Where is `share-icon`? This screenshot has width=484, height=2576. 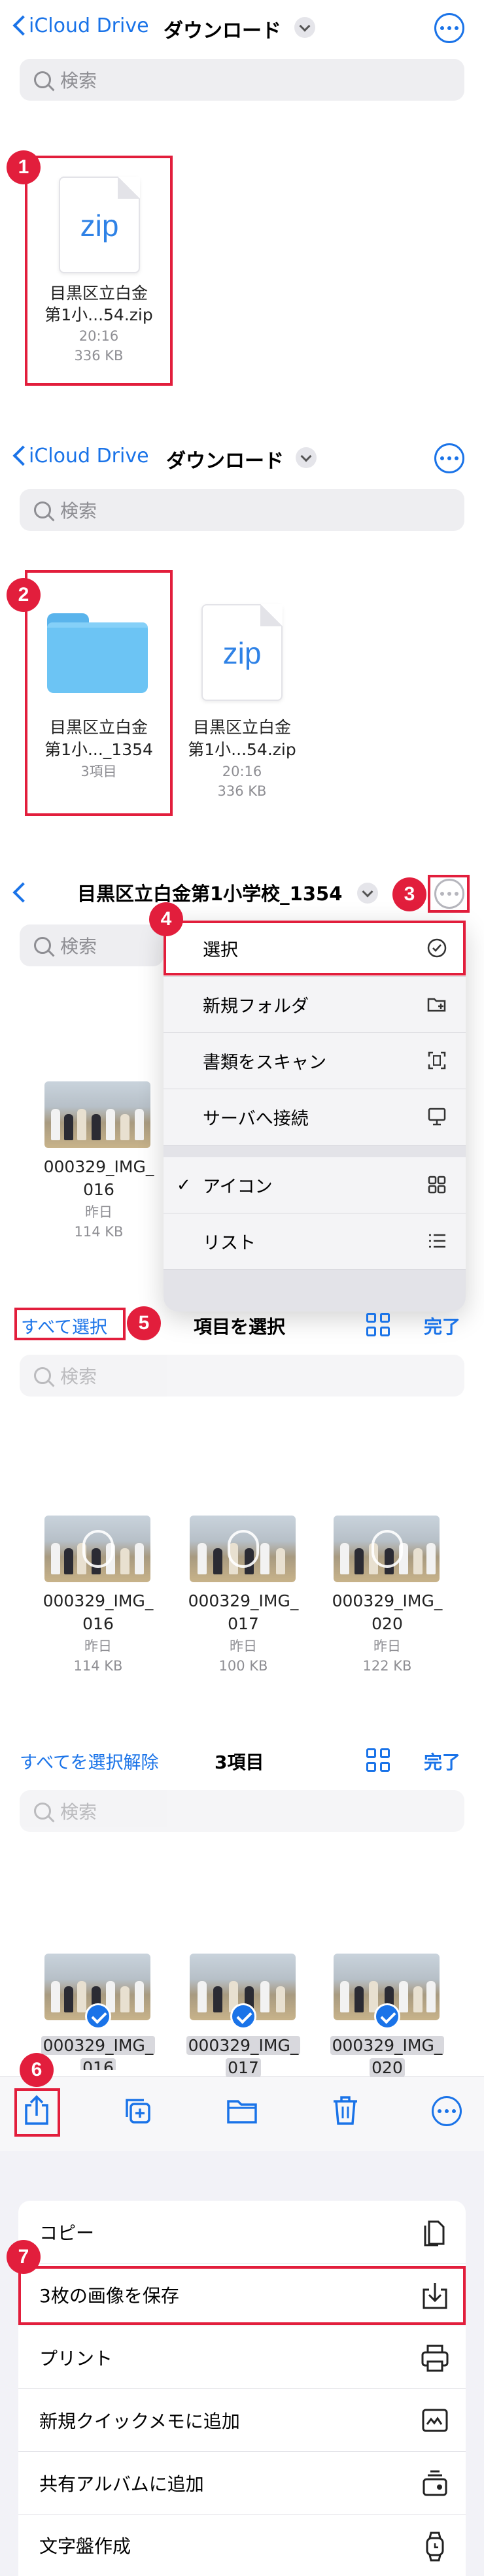 share-icon is located at coordinates (37, 2110).